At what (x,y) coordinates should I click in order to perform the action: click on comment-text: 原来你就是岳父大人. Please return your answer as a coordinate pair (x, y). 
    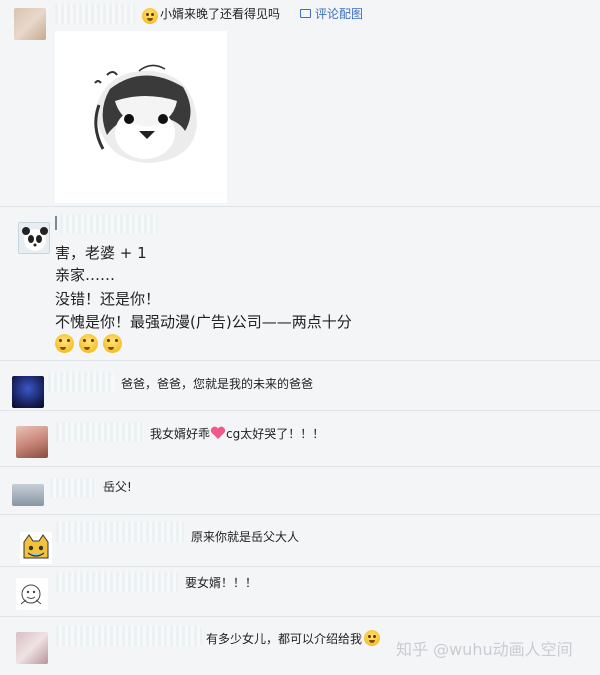
    Looking at the image, I should click on (245, 537).